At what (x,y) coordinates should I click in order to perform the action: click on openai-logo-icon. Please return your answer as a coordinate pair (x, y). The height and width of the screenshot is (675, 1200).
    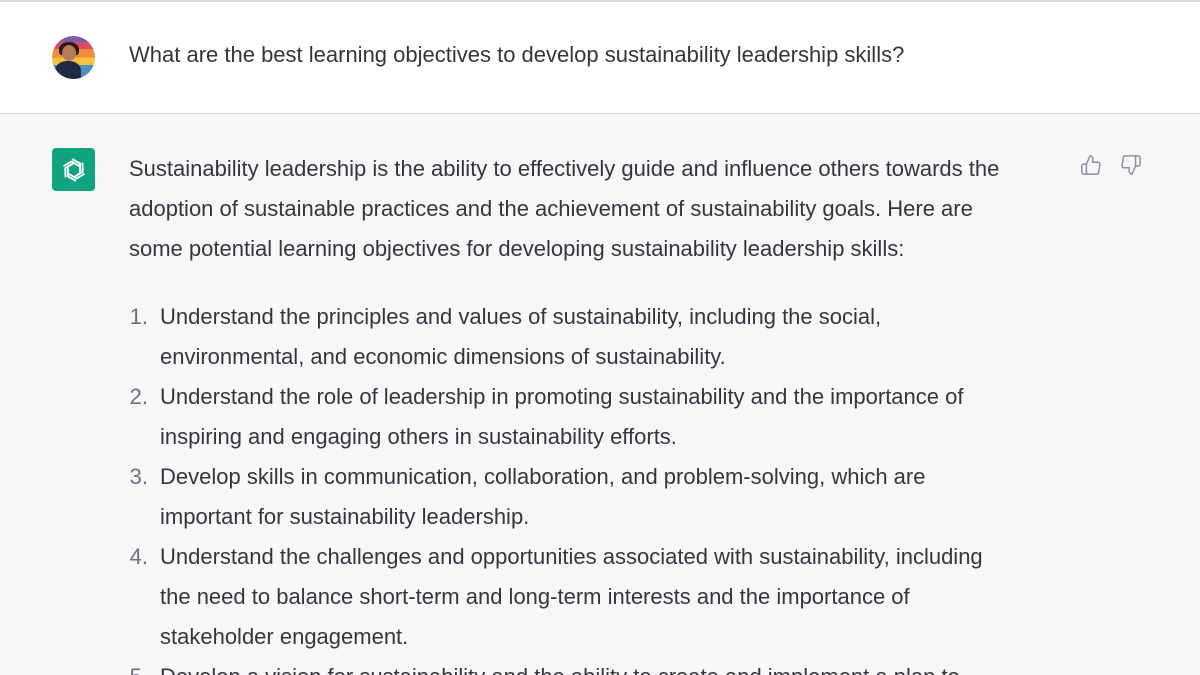
    Looking at the image, I should click on (73, 169).